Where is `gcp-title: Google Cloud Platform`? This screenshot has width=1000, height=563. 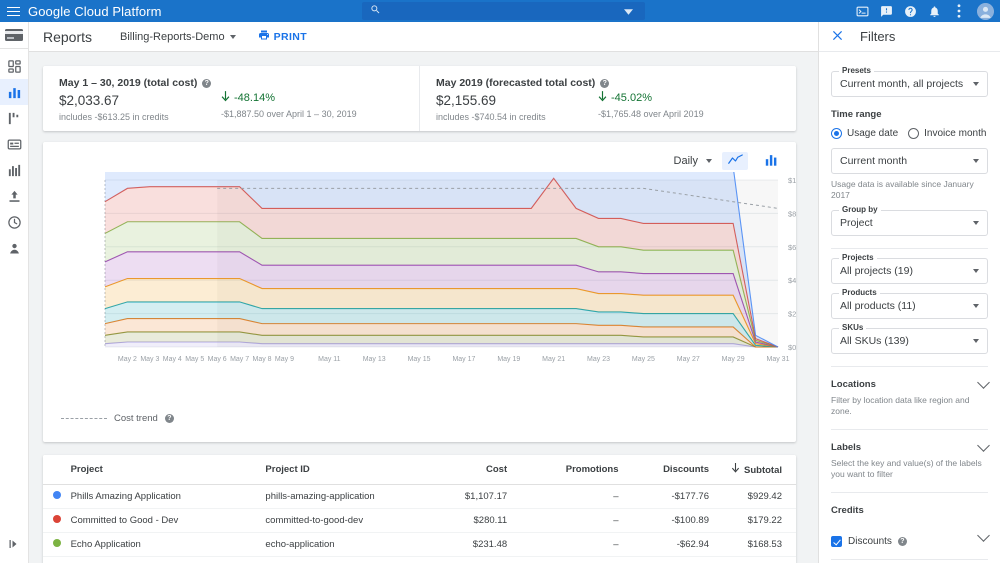 gcp-title: Google Cloud Platform is located at coordinates (95, 11).